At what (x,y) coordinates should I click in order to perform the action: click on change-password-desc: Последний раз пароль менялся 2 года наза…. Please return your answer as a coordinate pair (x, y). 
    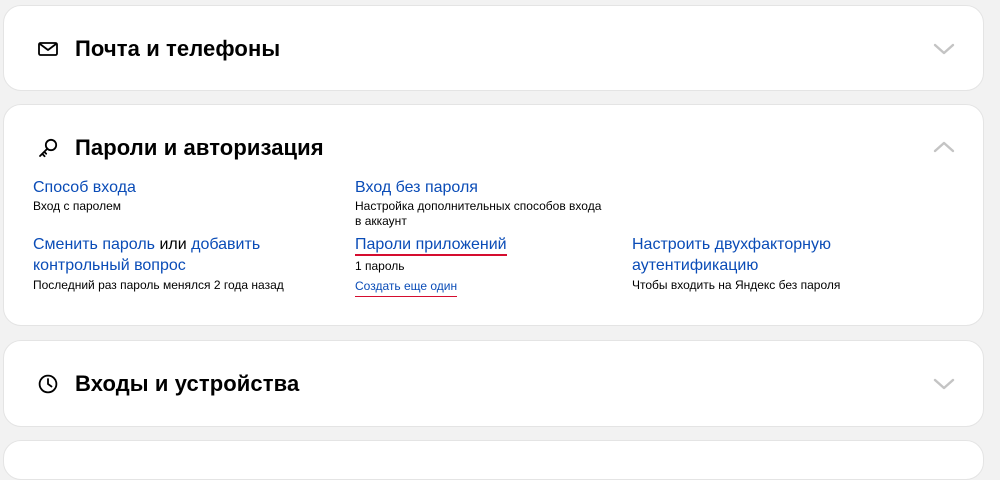
    Looking at the image, I should click on (158, 285).